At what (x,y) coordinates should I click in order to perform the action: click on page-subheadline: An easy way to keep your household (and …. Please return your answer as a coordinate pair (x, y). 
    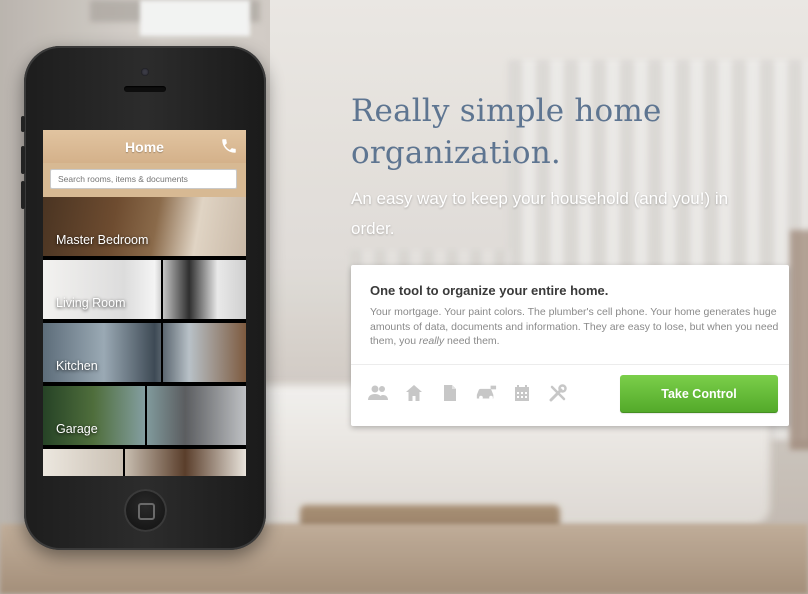
    Looking at the image, I should click on (540, 213).